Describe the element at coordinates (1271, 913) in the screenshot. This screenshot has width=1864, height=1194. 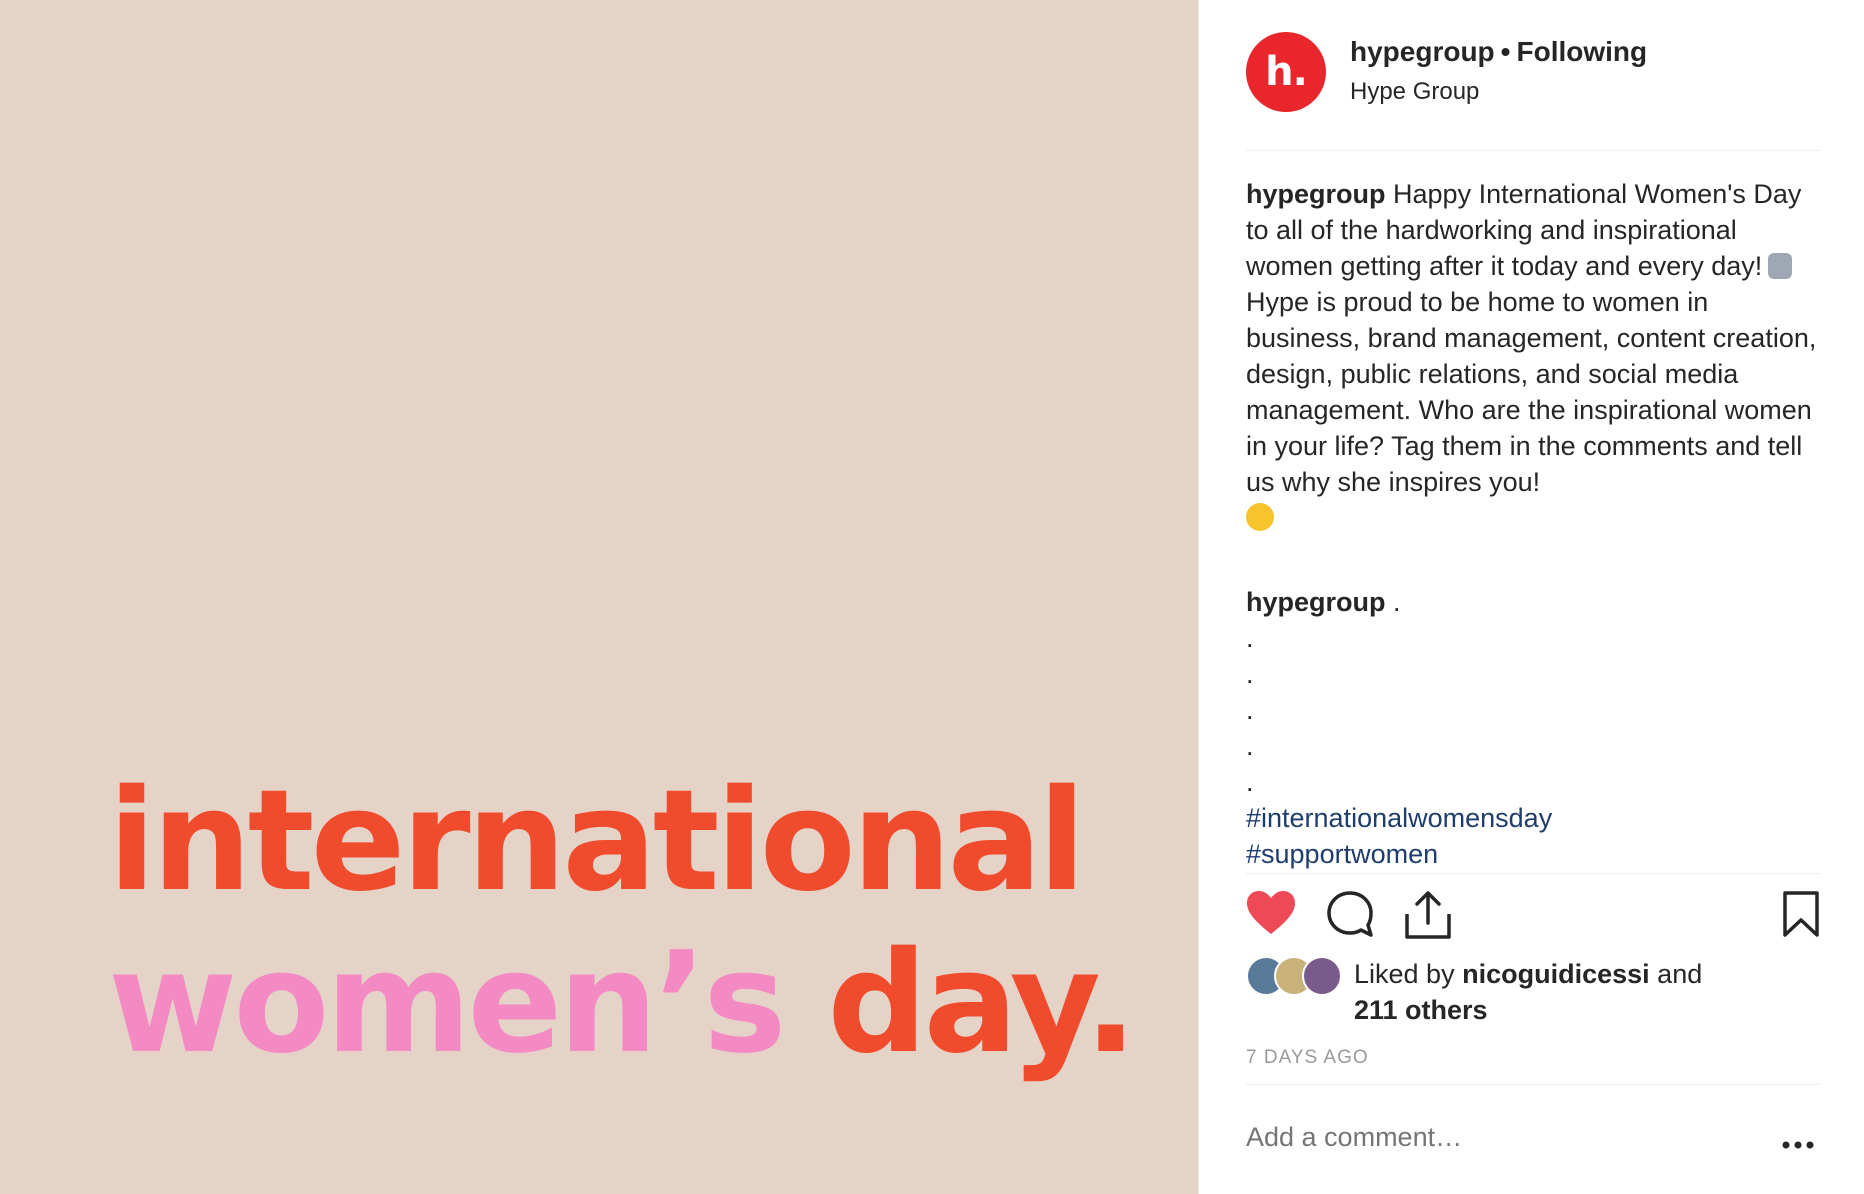
I see `heart-icon` at that location.